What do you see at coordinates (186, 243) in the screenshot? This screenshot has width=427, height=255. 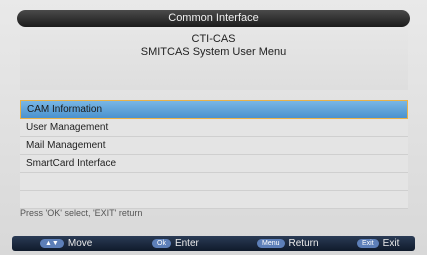 I see `enter-label: Enter` at bounding box center [186, 243].